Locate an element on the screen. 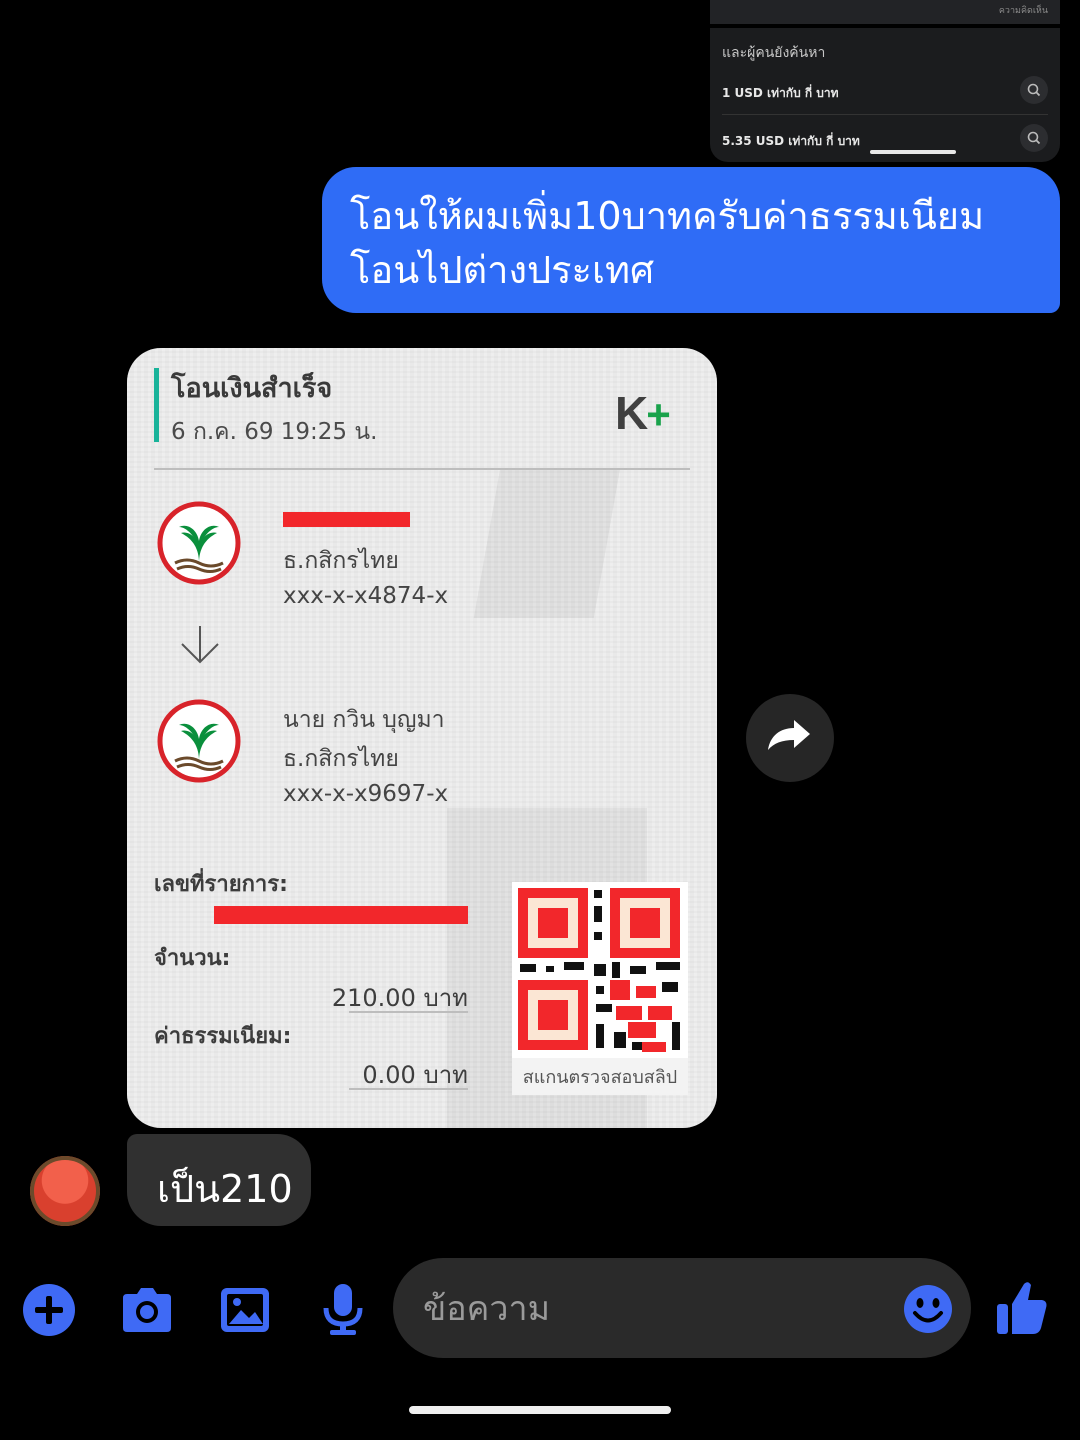 This screenshot has height=1440, width=1080. plus-icon is located at coordinates (49, 1310).